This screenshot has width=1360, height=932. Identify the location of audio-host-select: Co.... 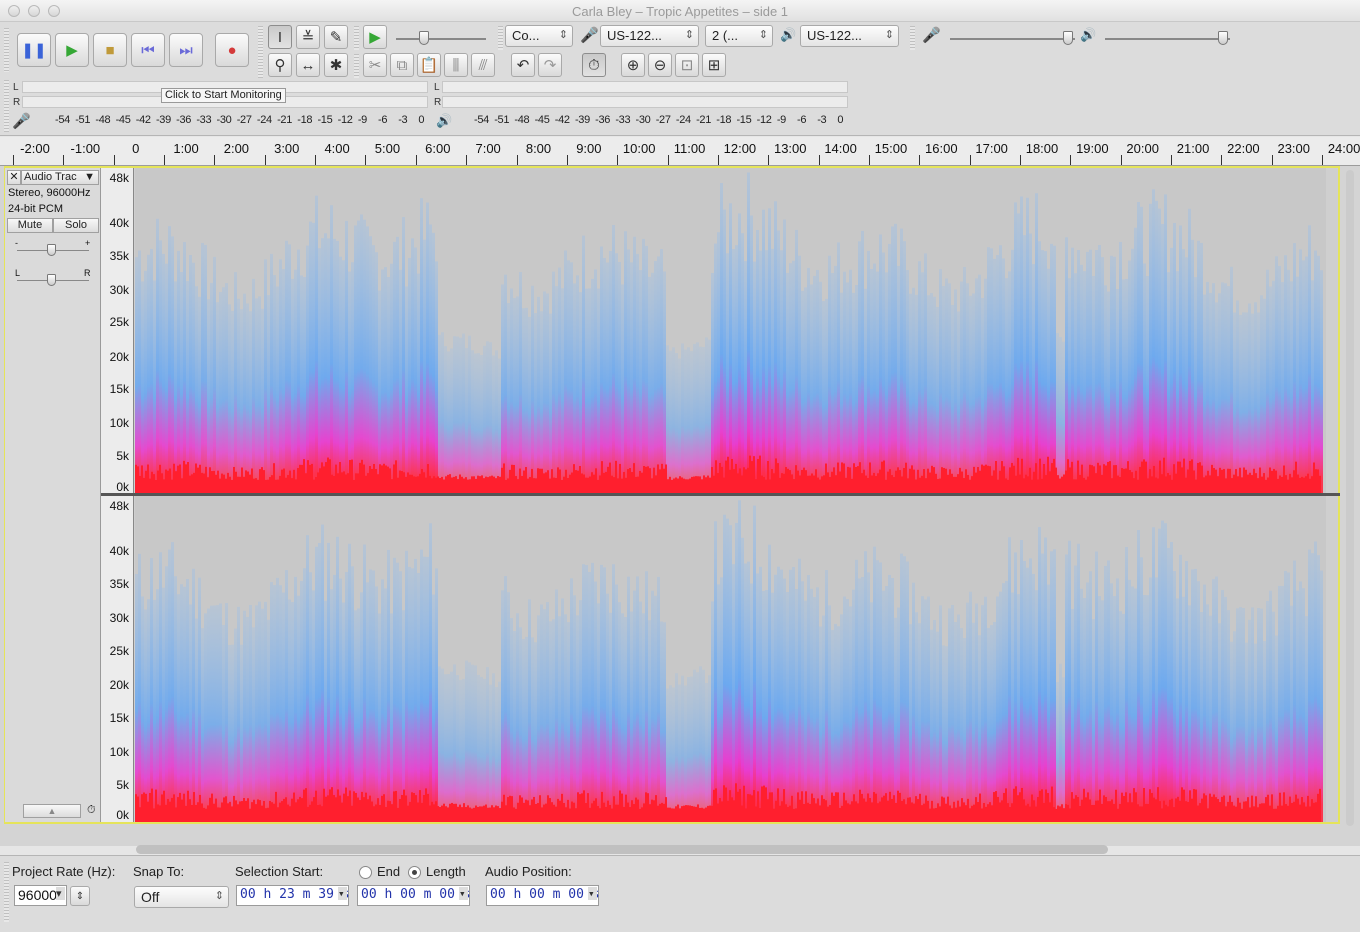
(539, 36).